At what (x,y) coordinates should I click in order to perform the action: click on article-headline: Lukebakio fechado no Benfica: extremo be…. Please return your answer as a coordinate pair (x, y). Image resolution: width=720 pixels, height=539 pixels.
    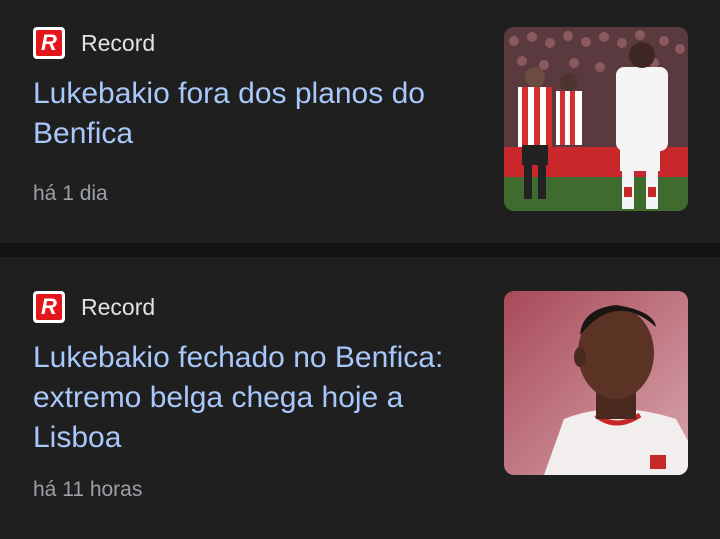
    Looking at the image, I should click on (253, 398).